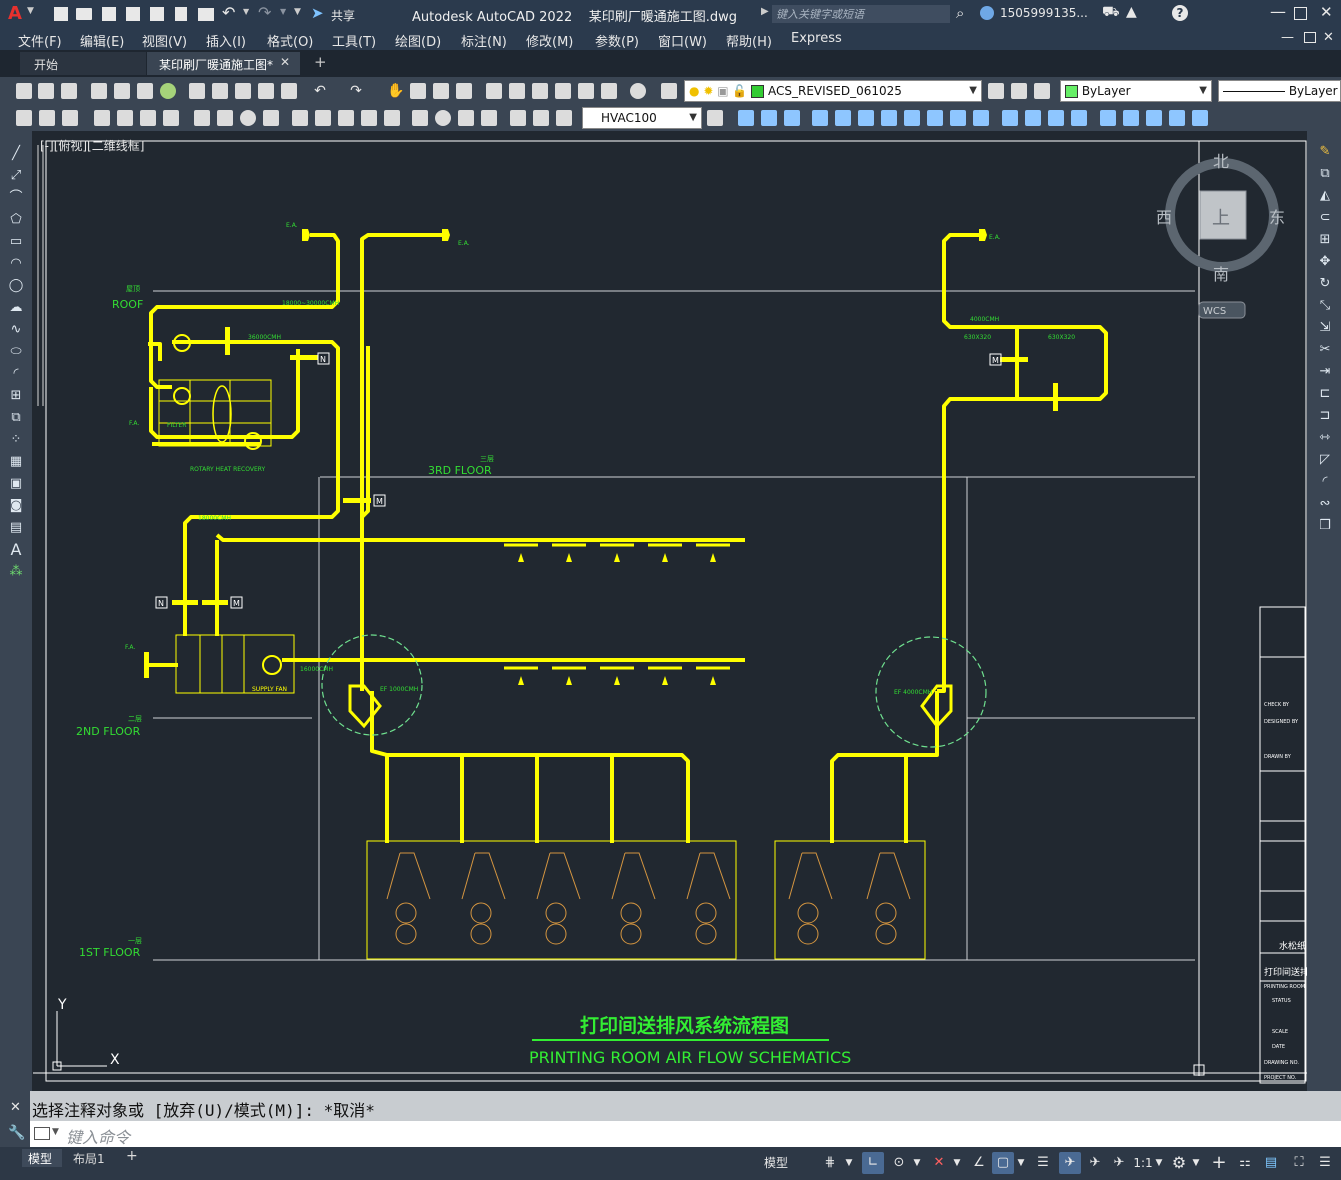 The image size is (1341, 1180). I want to click on command-close-icon: ✕, so click(15, 1107).